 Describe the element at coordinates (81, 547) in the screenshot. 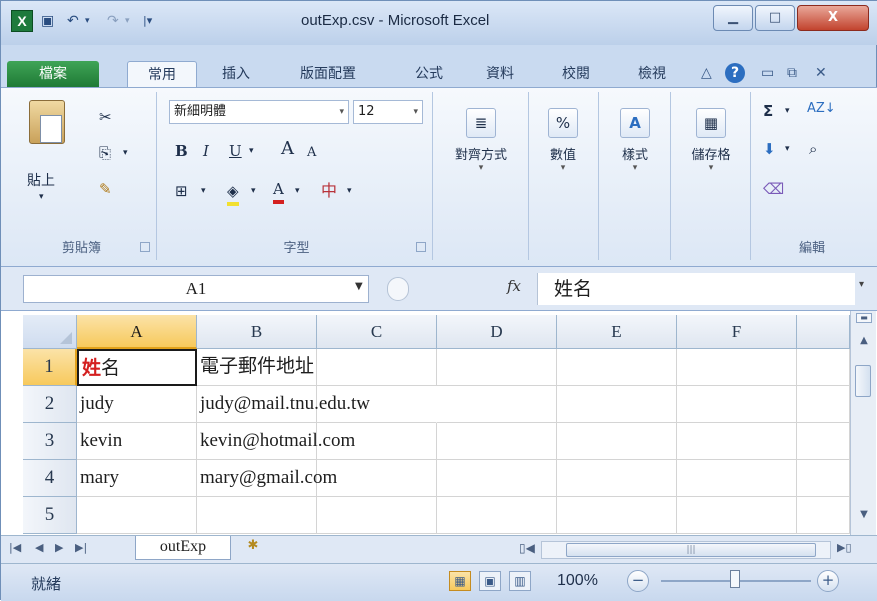

I see `last-sheet-icon: ▶|` at that location.